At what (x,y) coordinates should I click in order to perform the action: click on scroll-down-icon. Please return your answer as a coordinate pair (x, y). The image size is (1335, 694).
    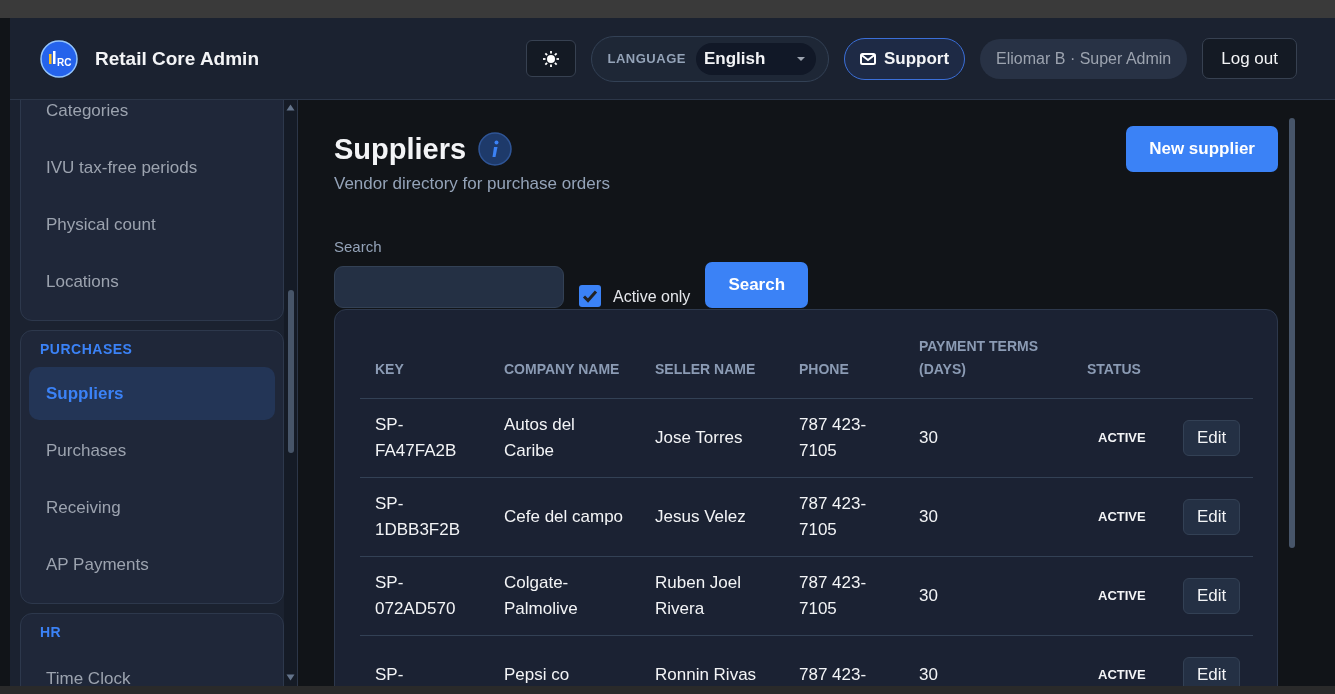
    Looking at the image, I should click on (291, 677).